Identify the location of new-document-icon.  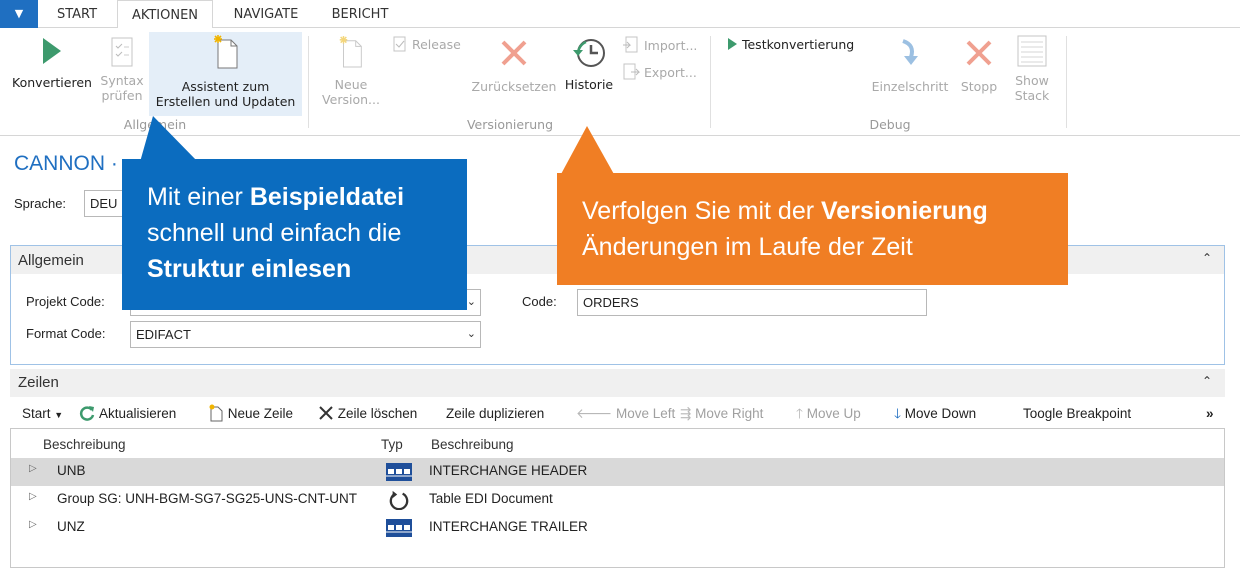
(225, 52).